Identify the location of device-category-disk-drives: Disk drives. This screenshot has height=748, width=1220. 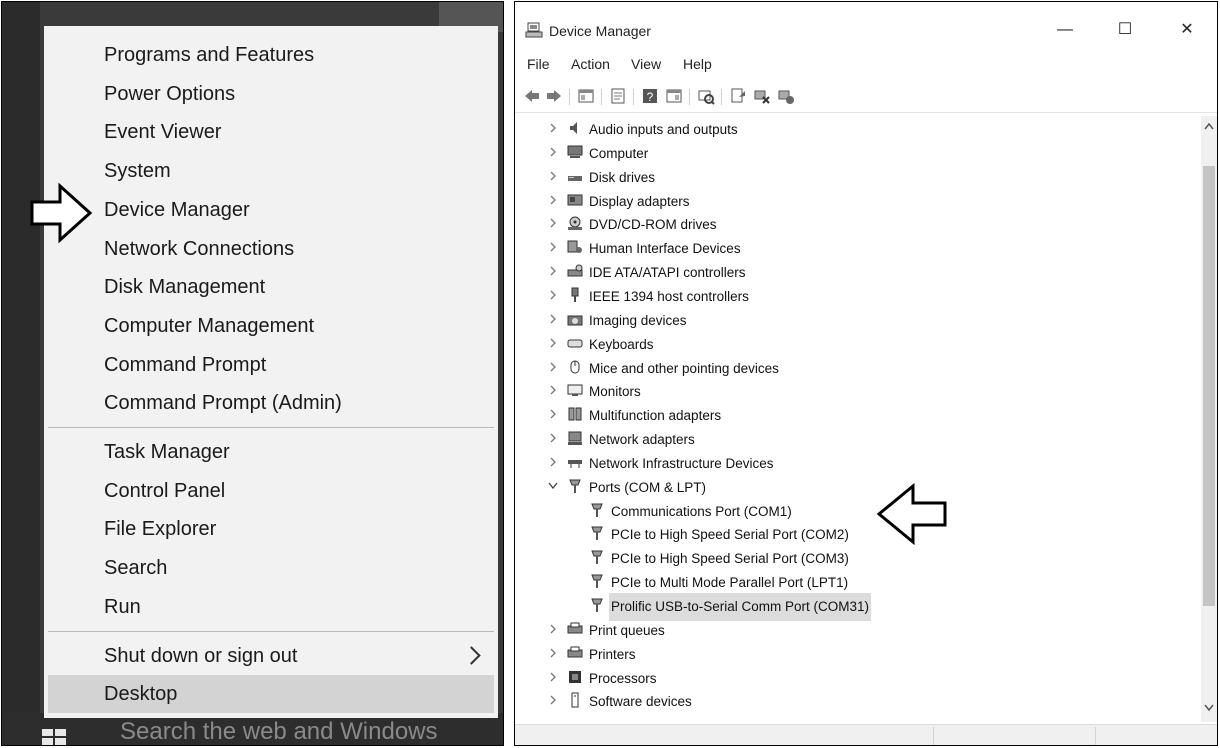
(854, 176).